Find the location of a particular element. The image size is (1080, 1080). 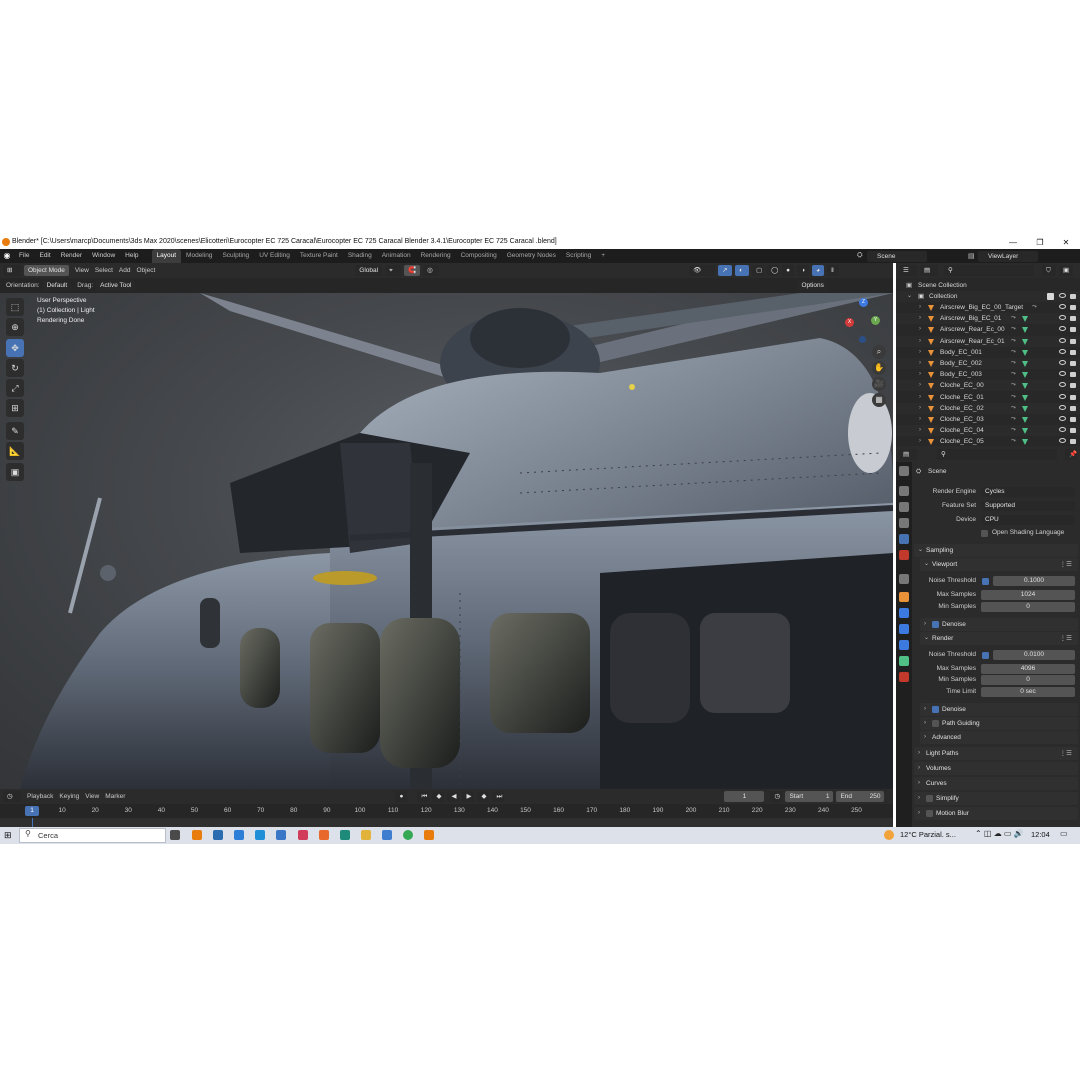

add-workspace-button: + is located at coordinates (603, 256).